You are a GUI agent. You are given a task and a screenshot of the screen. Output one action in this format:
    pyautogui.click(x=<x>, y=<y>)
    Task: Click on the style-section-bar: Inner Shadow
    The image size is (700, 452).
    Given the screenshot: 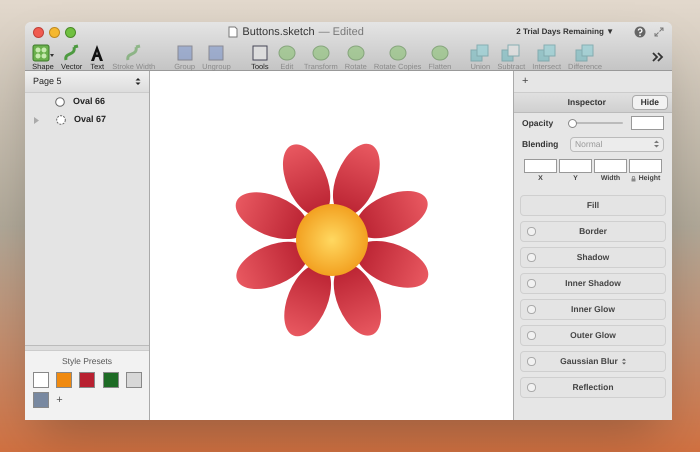 What is the action you would take?
    pyautogui.click(x=593, y=283)
    